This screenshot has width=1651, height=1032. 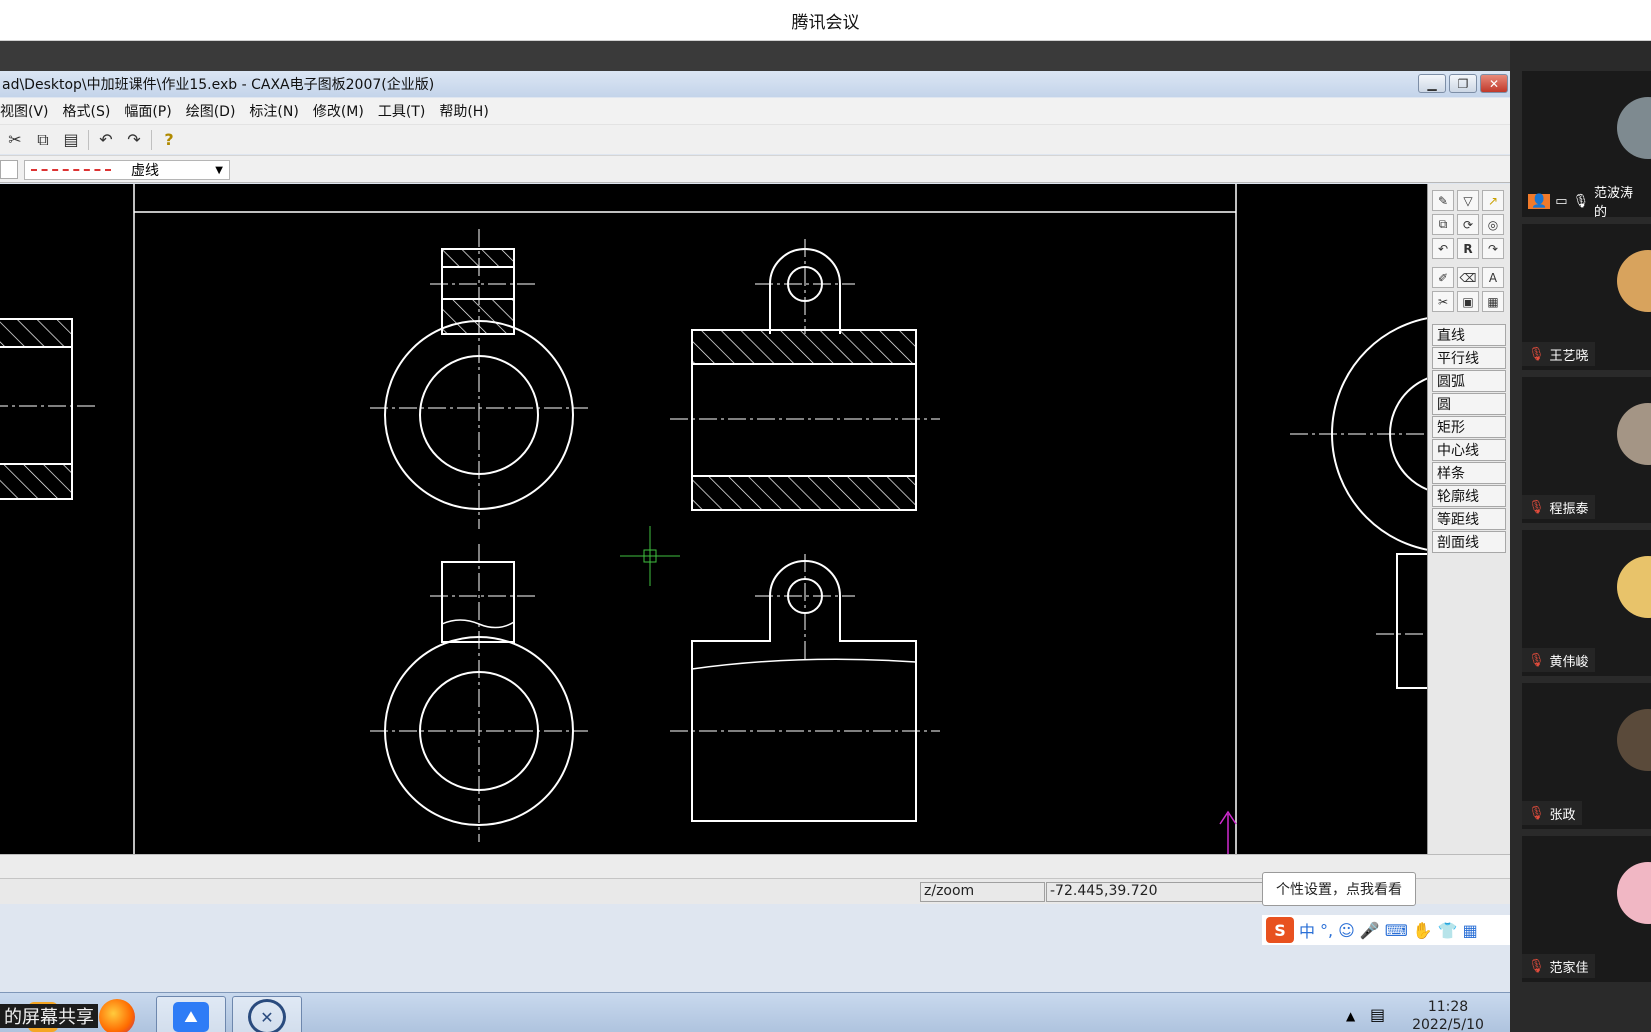 I want to click on linetype-select: 虚线 ▼, so click(x=127, y=170).